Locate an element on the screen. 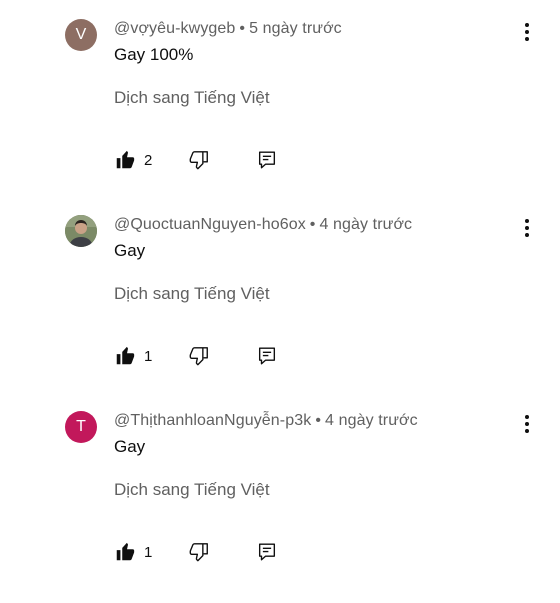  avatar: V is located at coordinates (81, 35).